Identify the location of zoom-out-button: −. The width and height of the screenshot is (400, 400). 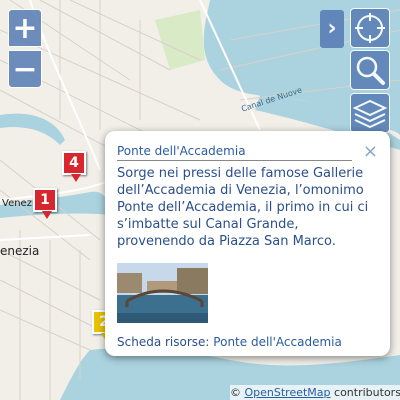
(25, 69).